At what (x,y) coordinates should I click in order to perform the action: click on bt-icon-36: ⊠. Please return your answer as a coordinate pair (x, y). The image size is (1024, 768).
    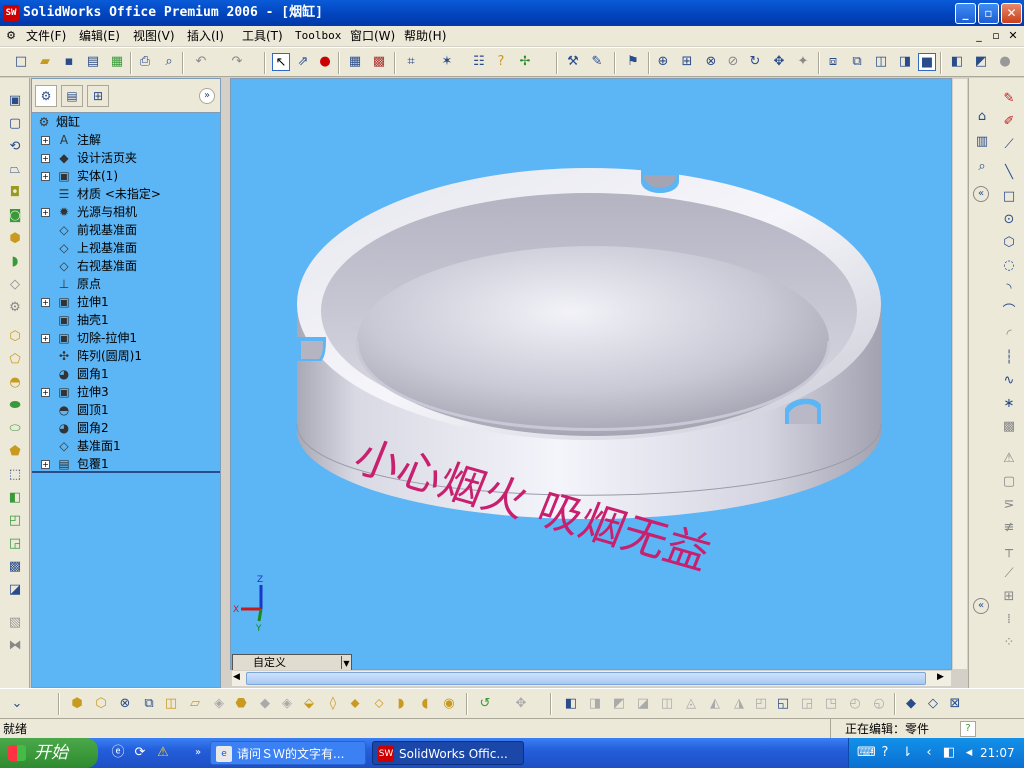
    Looking at the image, I should click on (955, 704).